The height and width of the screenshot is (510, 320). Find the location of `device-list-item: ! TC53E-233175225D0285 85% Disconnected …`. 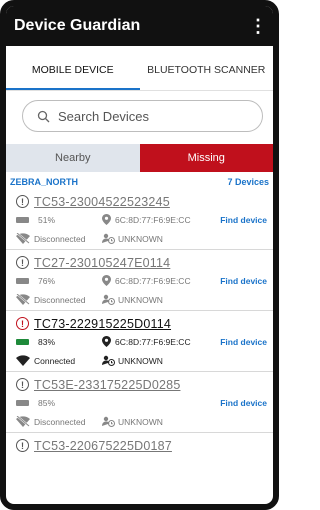

device-list-item: ! TC53E-233175225D0285 85% Disconnected … is located at coordinates (139, 402).